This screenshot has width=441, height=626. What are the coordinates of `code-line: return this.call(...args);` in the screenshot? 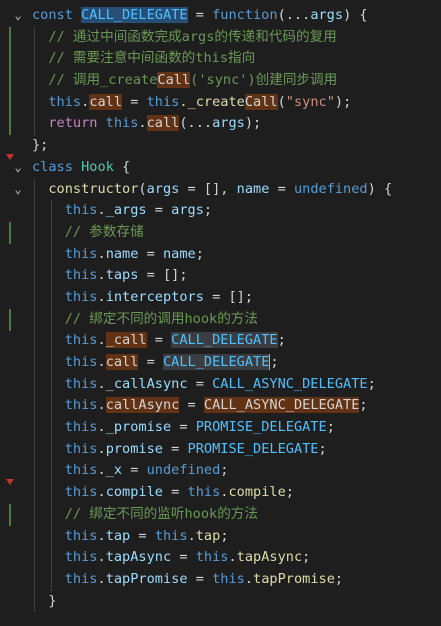 It's located at (234, 124).